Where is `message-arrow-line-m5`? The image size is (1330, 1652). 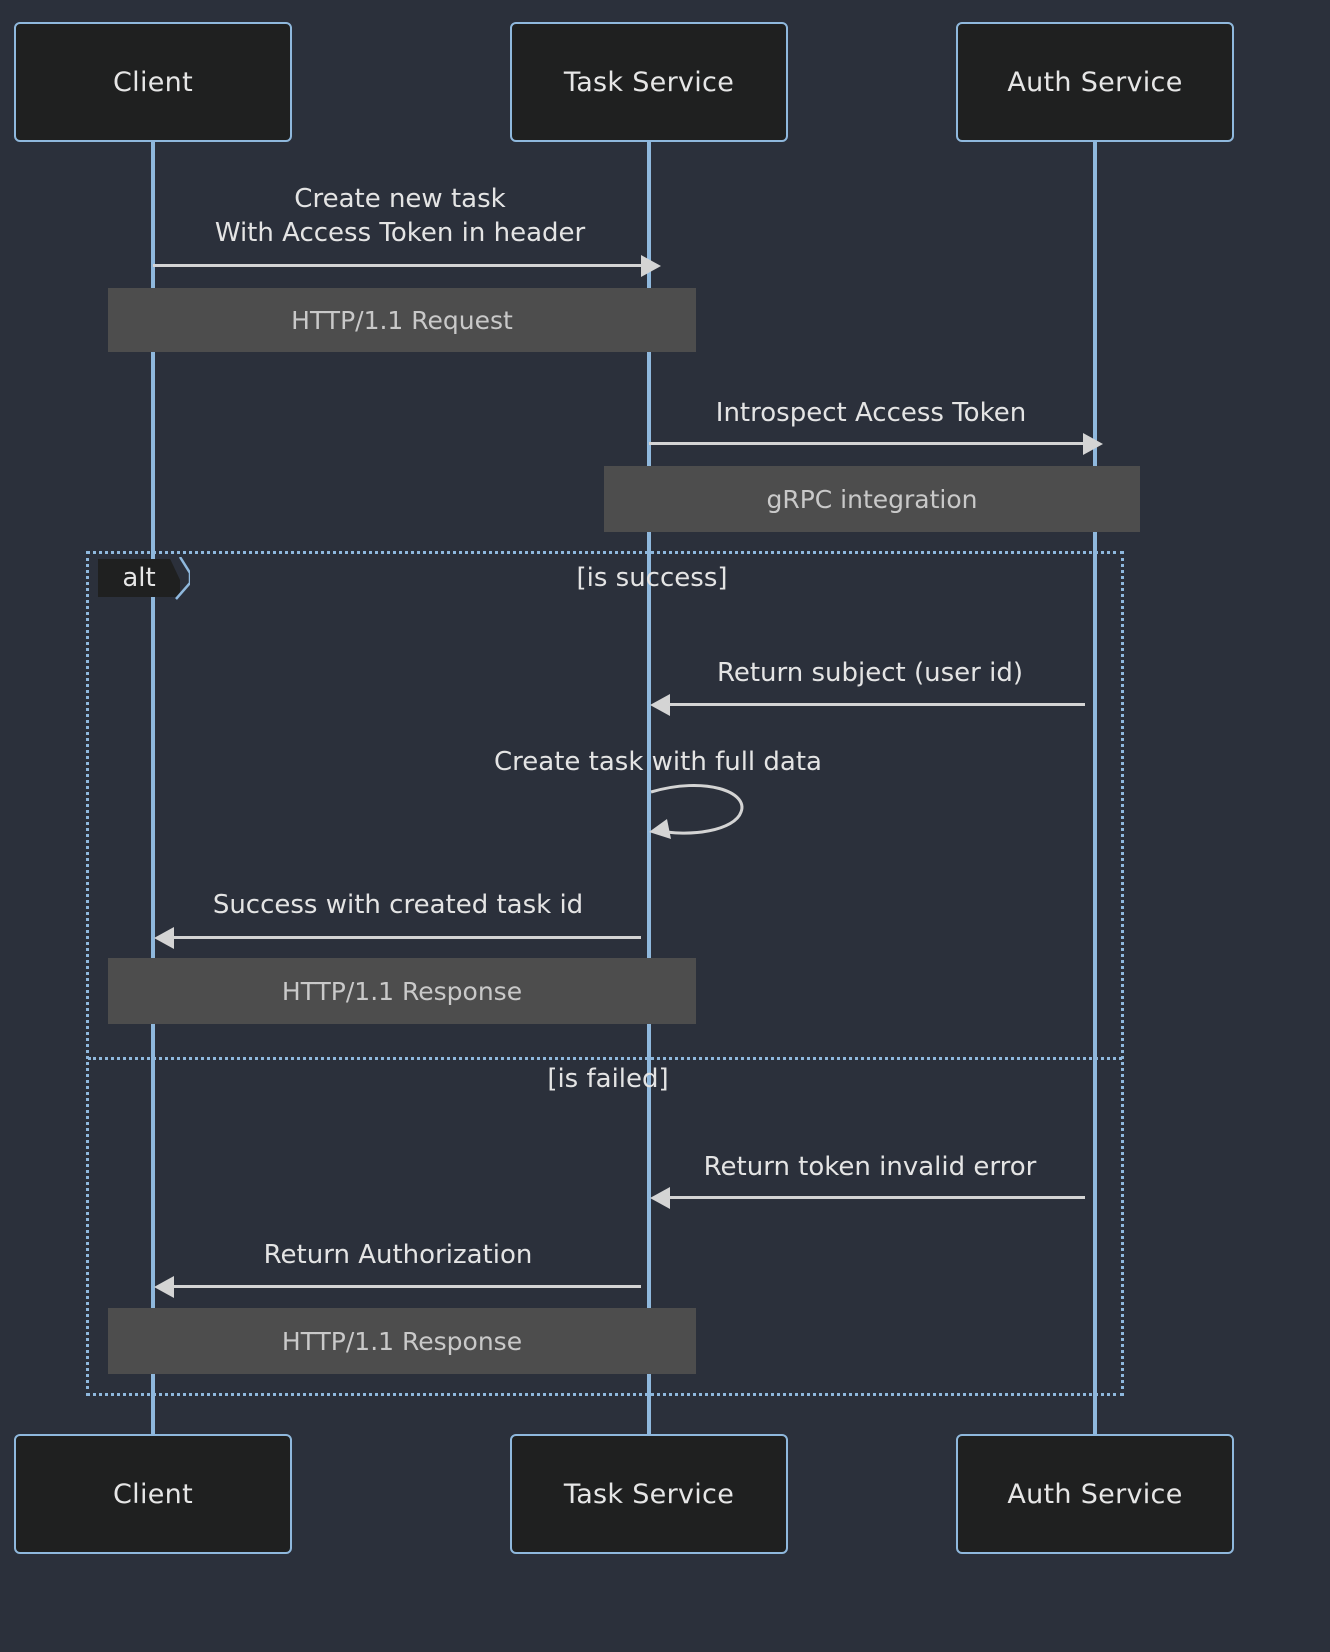 message-arrow-line-m5 is located at coordinates (406, 937).